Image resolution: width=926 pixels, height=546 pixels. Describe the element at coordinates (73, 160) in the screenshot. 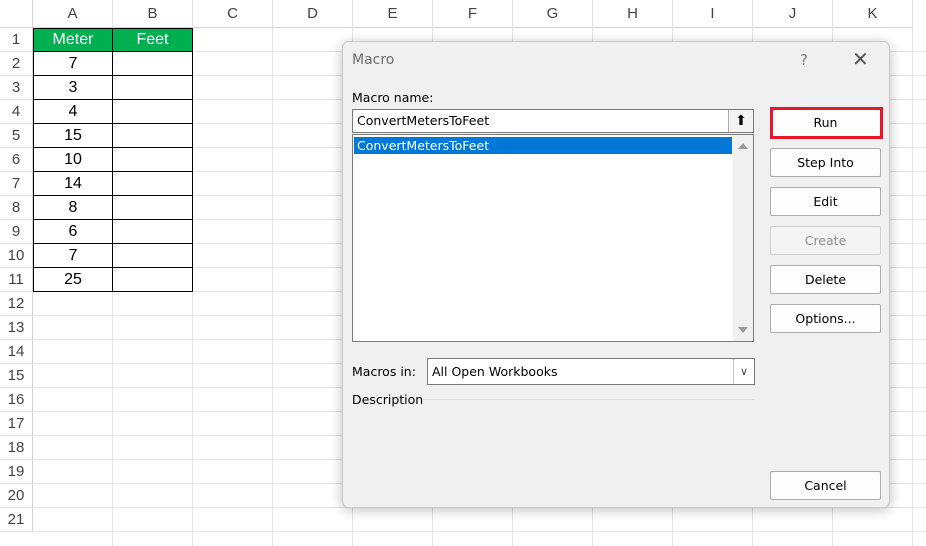

I see `meter-cell: 10` at that location.